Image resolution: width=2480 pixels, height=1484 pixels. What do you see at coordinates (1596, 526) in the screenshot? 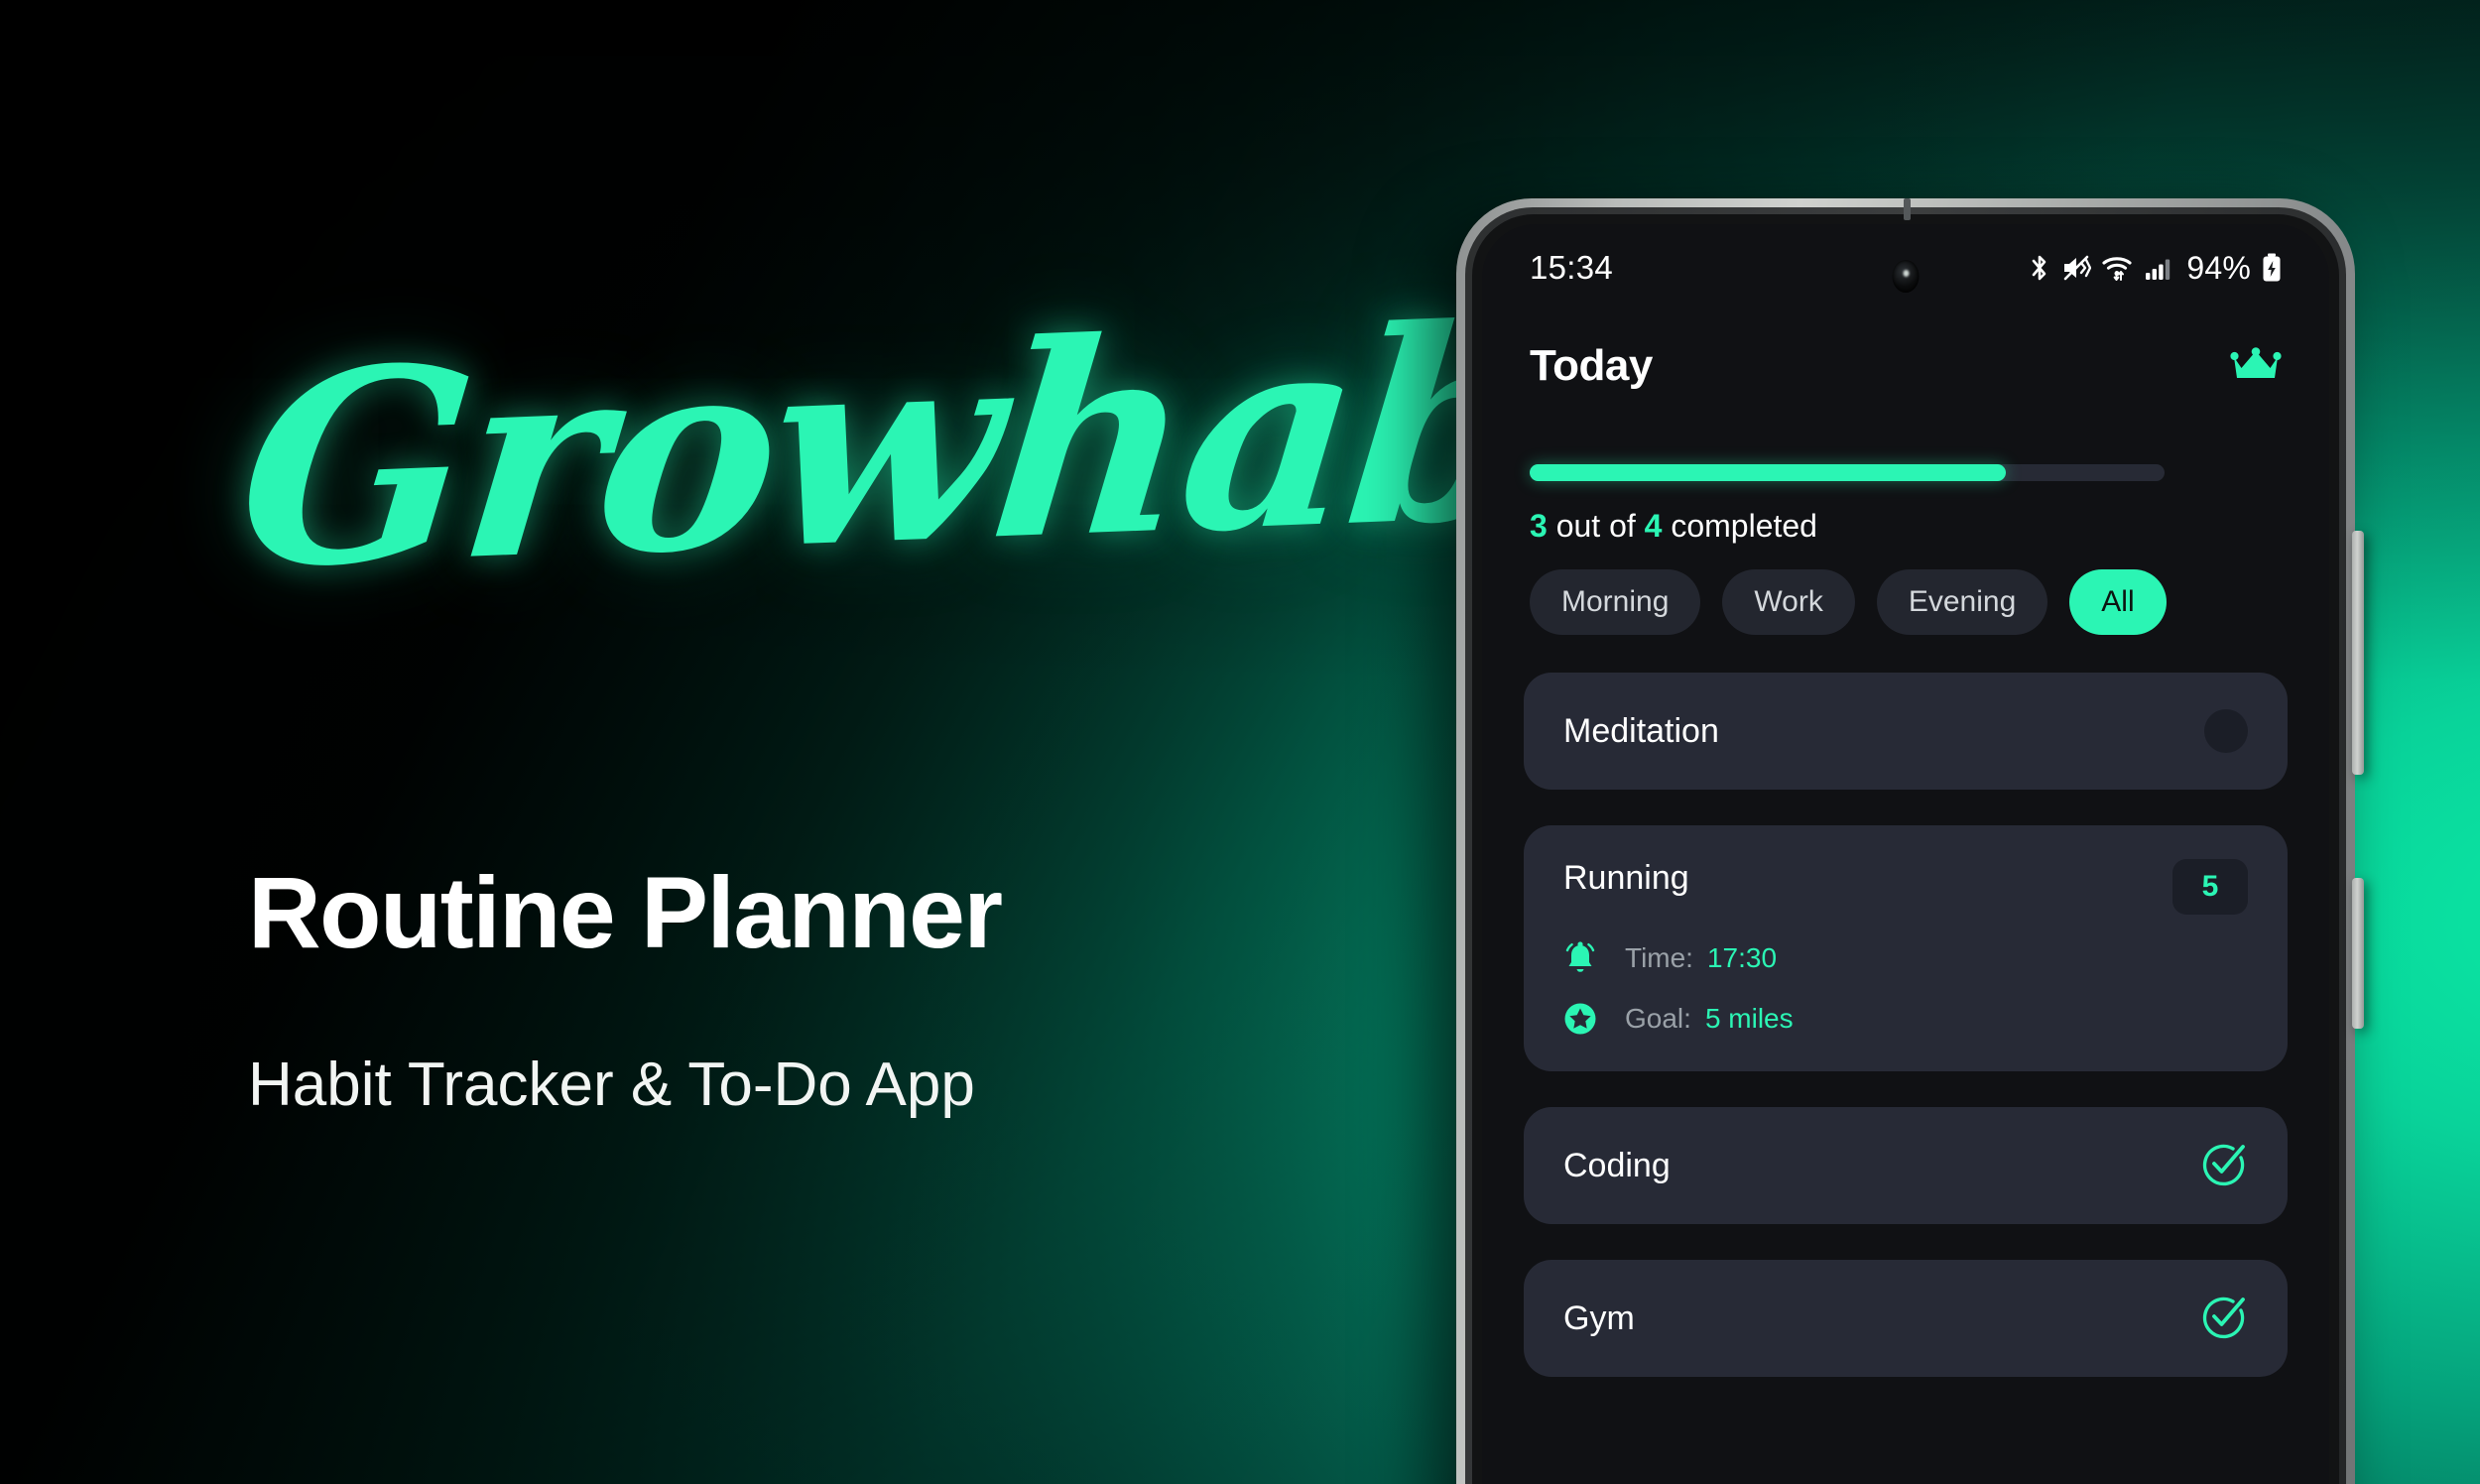
I see `progress-text-mid: out of` at bounding box center [1596, 526].